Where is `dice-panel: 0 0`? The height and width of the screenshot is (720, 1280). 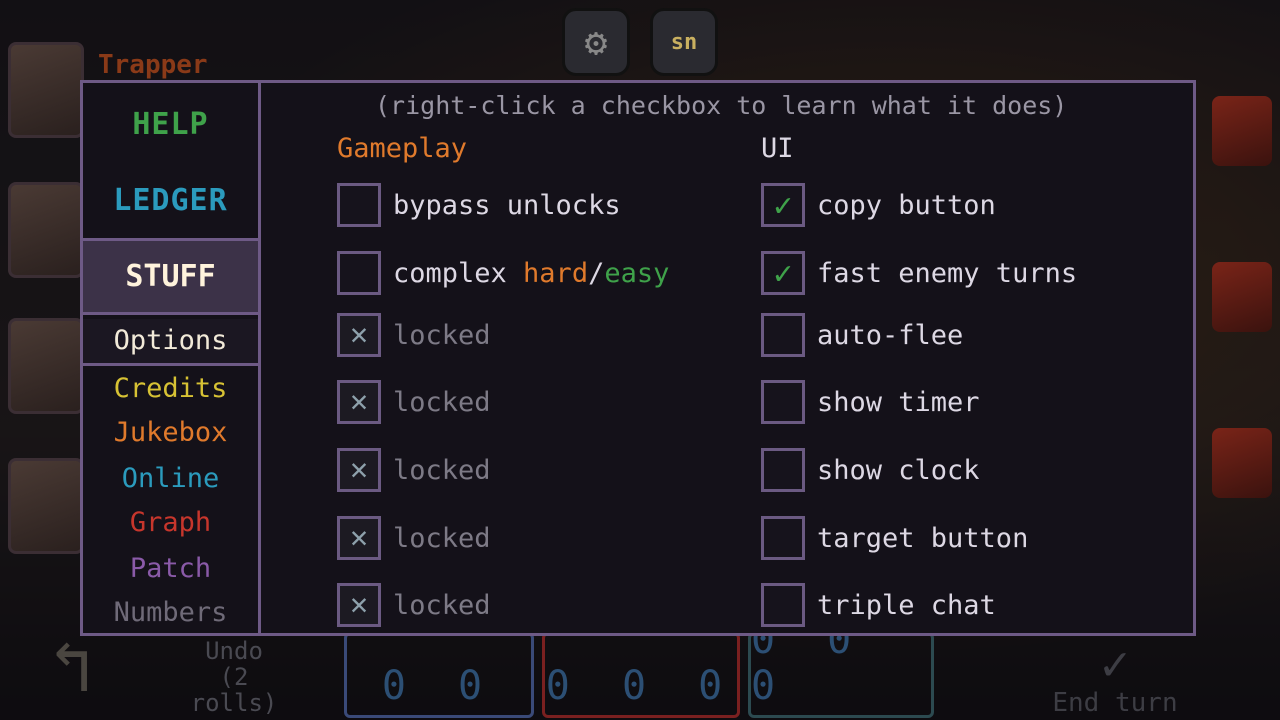
dice-panel: 0 0 is located at coordinates (439, 675).